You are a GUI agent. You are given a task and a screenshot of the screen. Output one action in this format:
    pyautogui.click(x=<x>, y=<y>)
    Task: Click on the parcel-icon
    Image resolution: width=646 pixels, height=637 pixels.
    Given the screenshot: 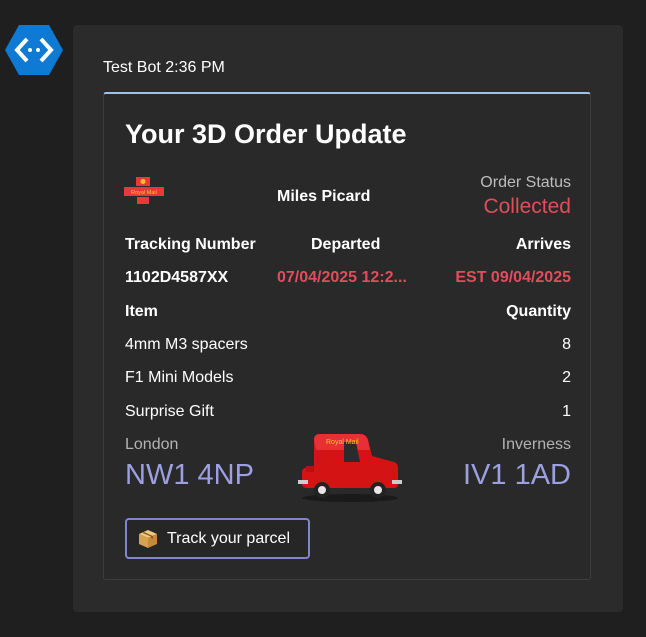 What is the action you would take?
    pyautogui.click(x=148, y=538)
    